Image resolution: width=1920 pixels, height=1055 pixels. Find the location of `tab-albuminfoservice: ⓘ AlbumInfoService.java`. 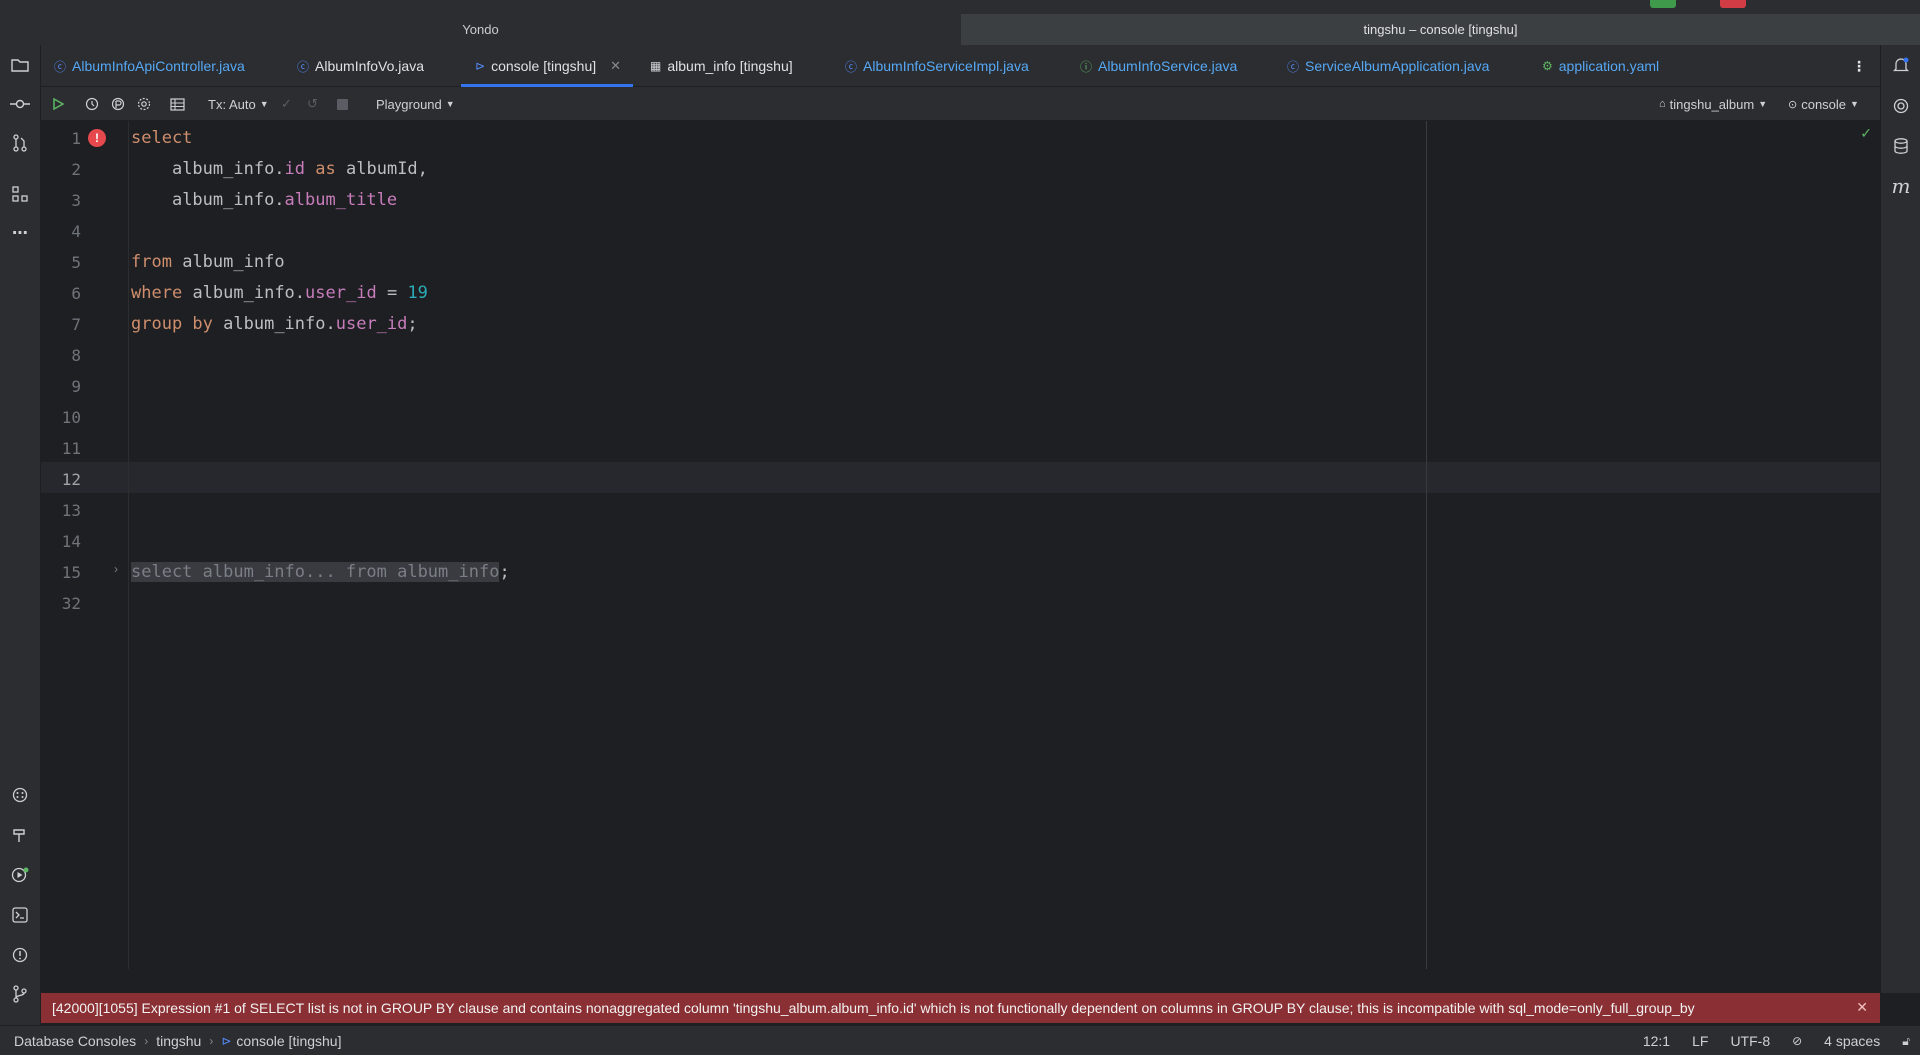

tab-albuminfoservice: ⓘ AlbumInfoService.java is located at coordinates (1158, 66).